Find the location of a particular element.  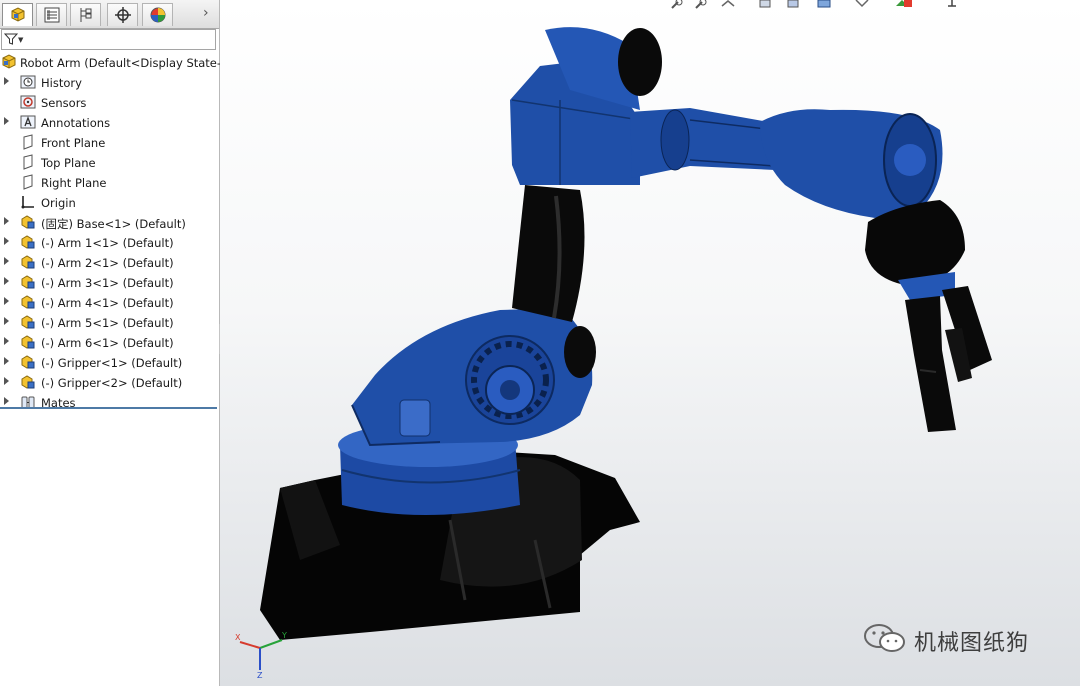

displaymanager-tab is located at coordinates (157, 14).